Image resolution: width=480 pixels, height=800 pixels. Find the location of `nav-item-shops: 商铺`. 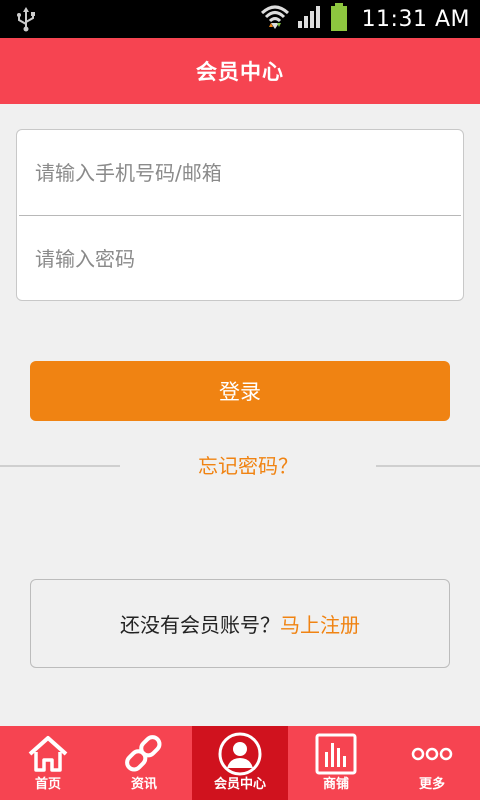

nav-item-shops: 商铺 is located at coordinates (336, 763).